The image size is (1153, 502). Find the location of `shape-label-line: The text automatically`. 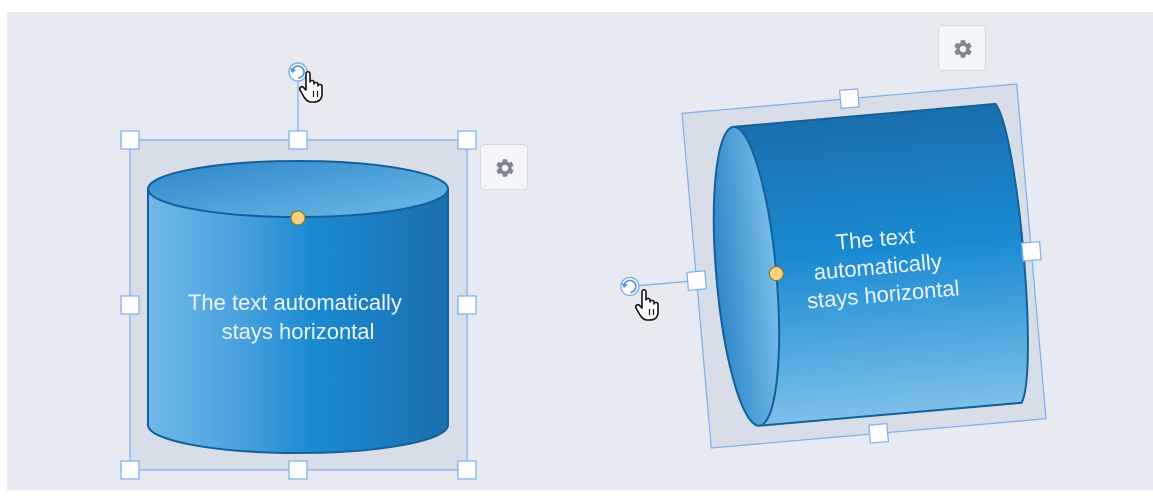

shape-label-line: The text automatically is located at coordinates (295, 302).